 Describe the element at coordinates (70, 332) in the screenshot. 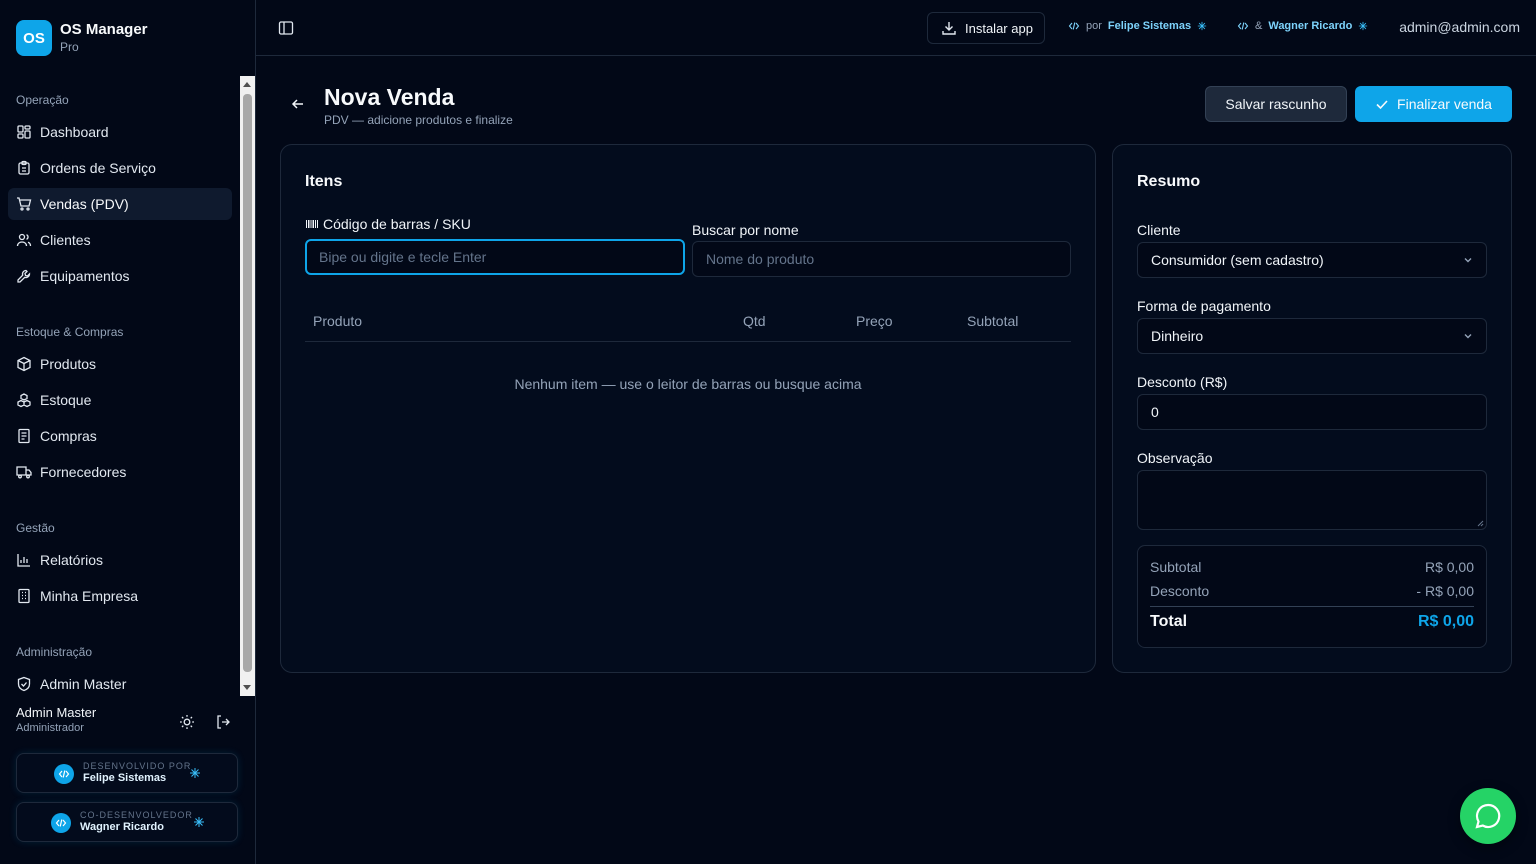

I see `nav-section-estoque: Estoque & Compras` at that location.